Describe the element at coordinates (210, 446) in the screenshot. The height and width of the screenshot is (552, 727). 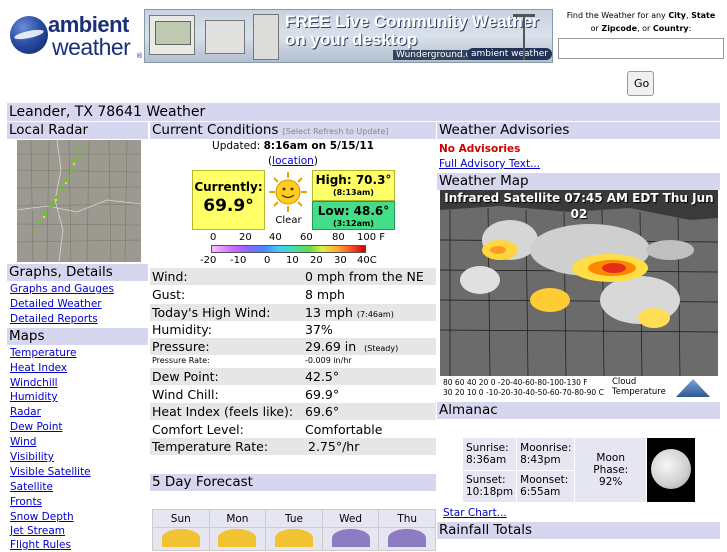
I see `row-label: Temperature Rate:` at that location.